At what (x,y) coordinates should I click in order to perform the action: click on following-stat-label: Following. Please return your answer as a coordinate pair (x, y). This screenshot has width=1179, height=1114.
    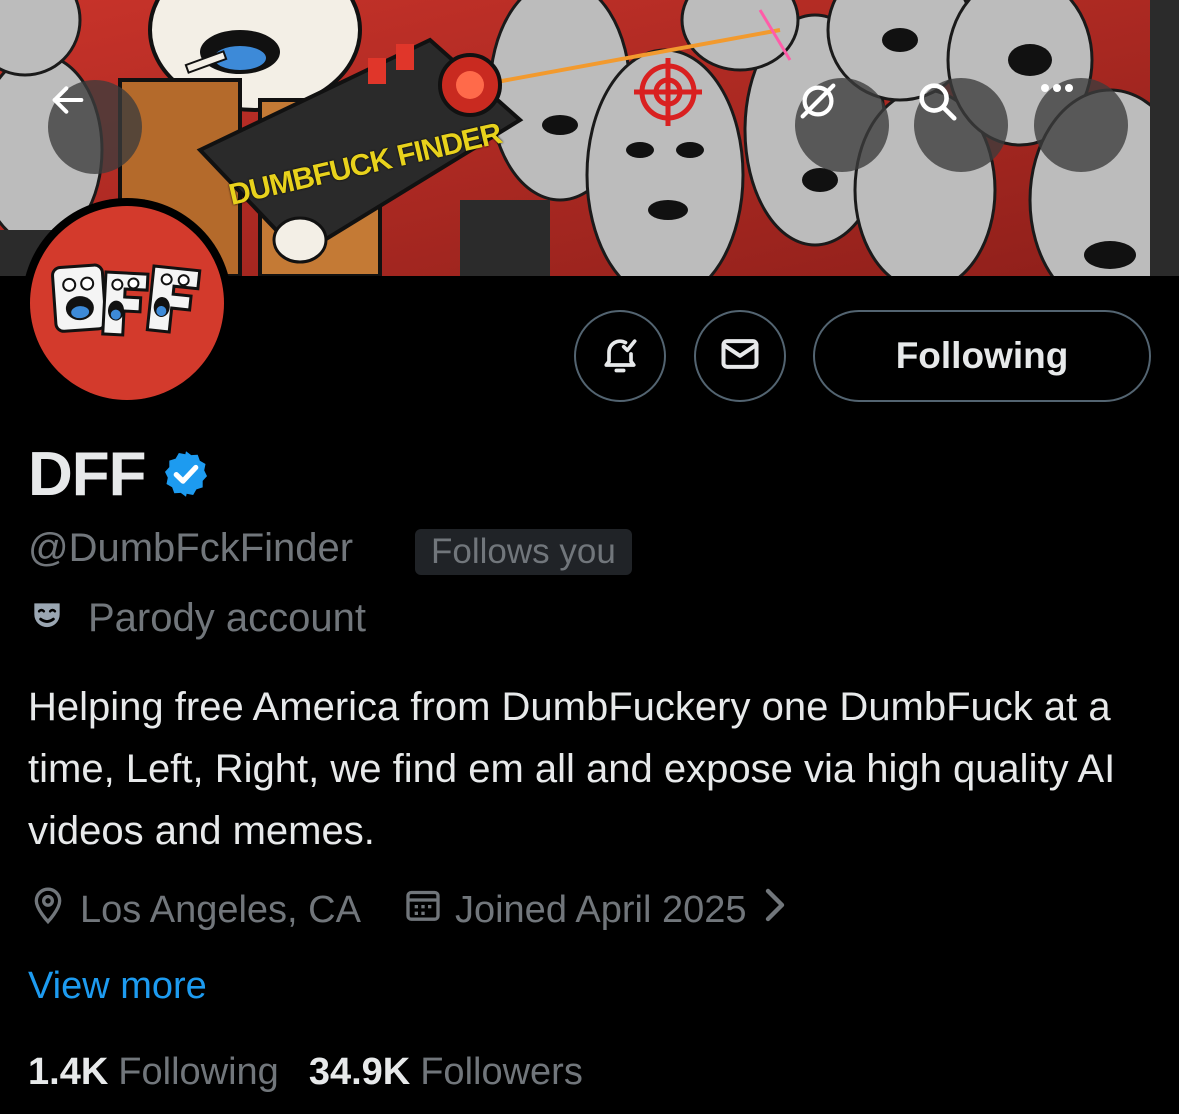
    Looking at the image, I should click on (198, 1071).